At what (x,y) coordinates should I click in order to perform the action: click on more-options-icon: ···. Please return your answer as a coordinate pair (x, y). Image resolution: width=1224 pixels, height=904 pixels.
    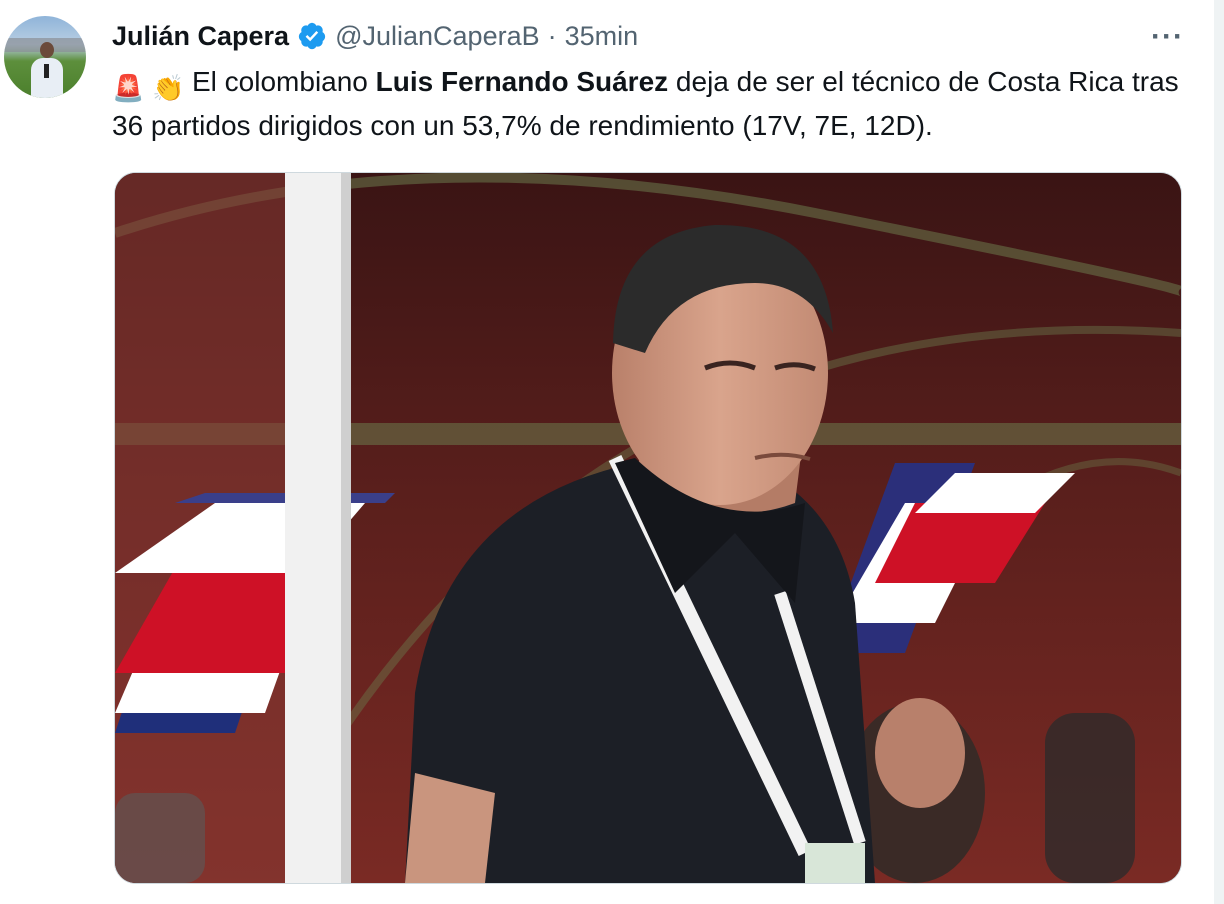
    Looking at the image, I should click on (1167, 37).